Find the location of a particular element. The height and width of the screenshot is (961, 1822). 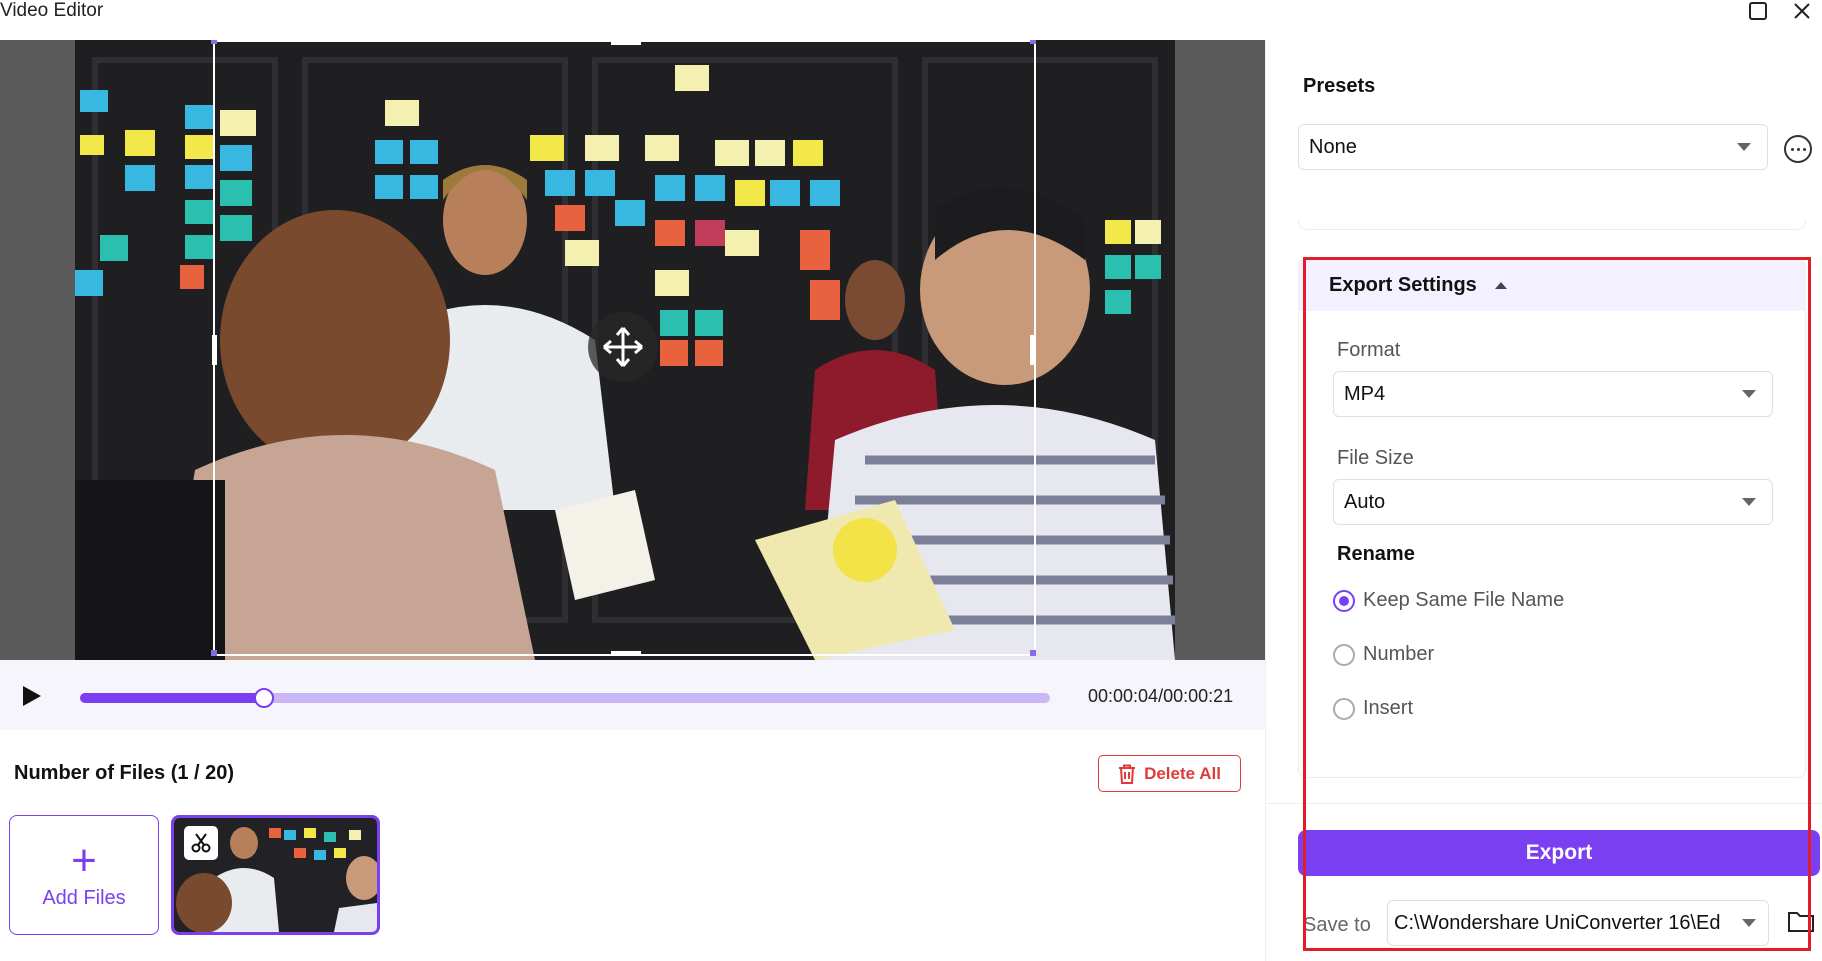

play-button is located at coordinates (32, 696).